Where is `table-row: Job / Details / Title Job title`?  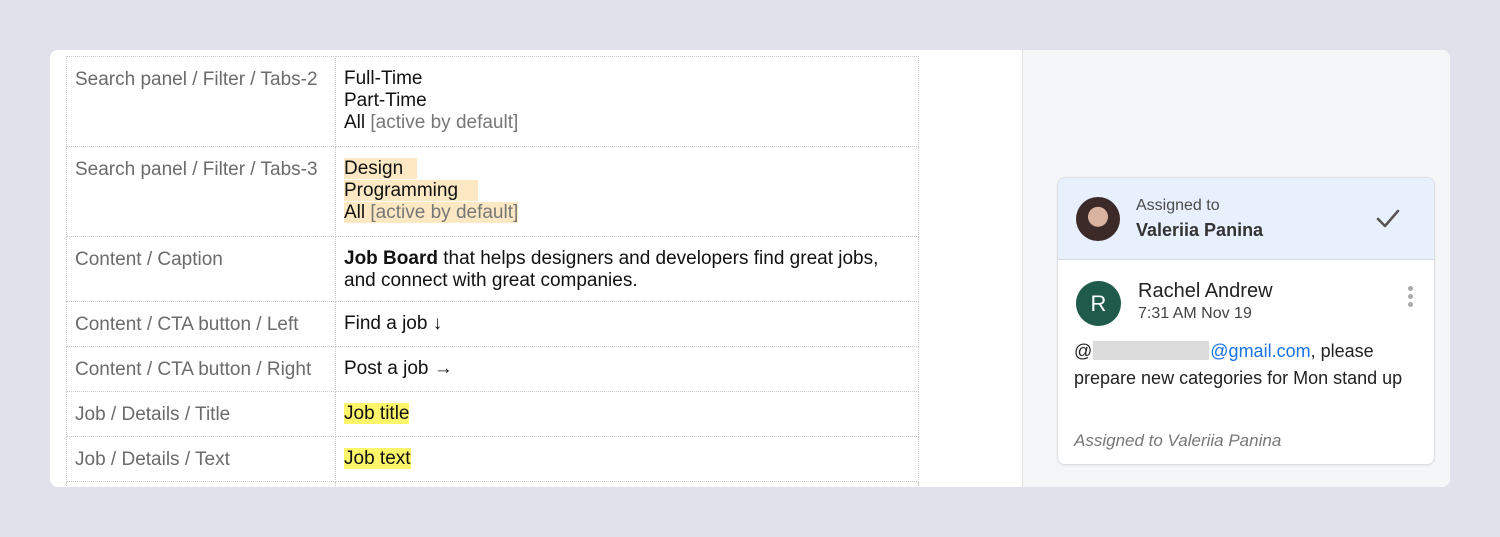 table-row: Job / Details / Title Job title is located at coordinates (492, 414).